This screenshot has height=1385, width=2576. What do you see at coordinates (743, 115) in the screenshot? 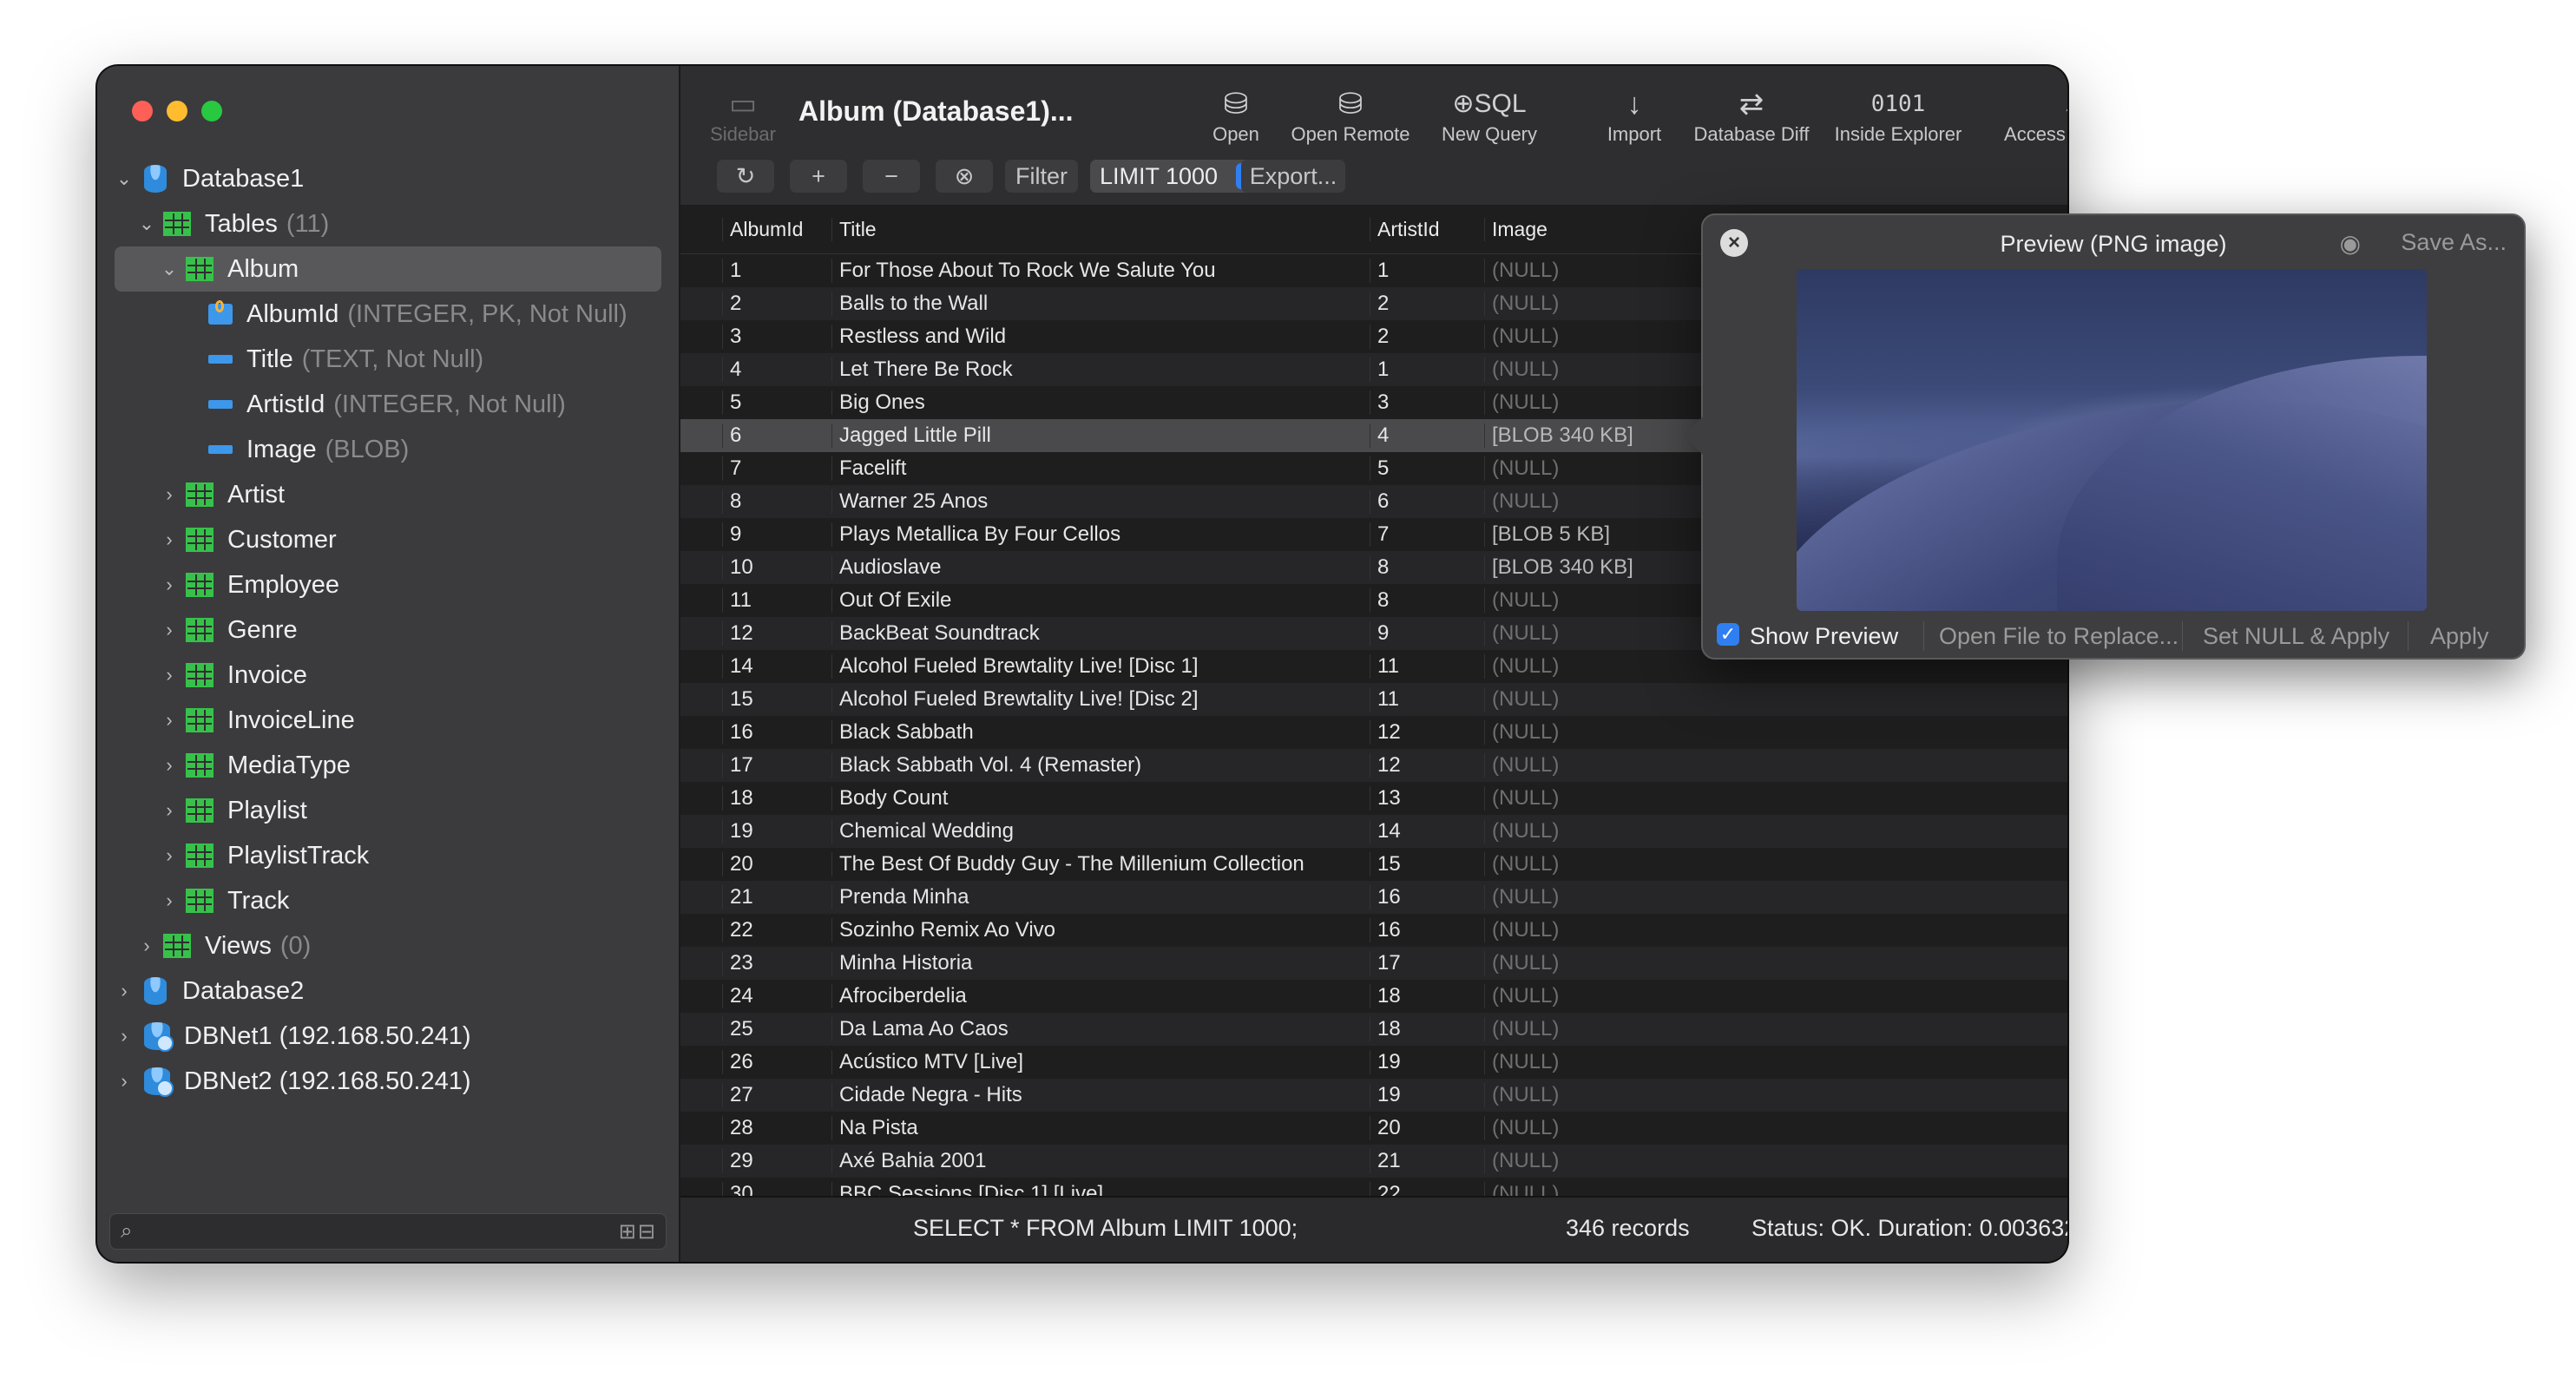
I see `sidebar-toggle-button: ▭ Sidebar` at bounding box center [743, 115].